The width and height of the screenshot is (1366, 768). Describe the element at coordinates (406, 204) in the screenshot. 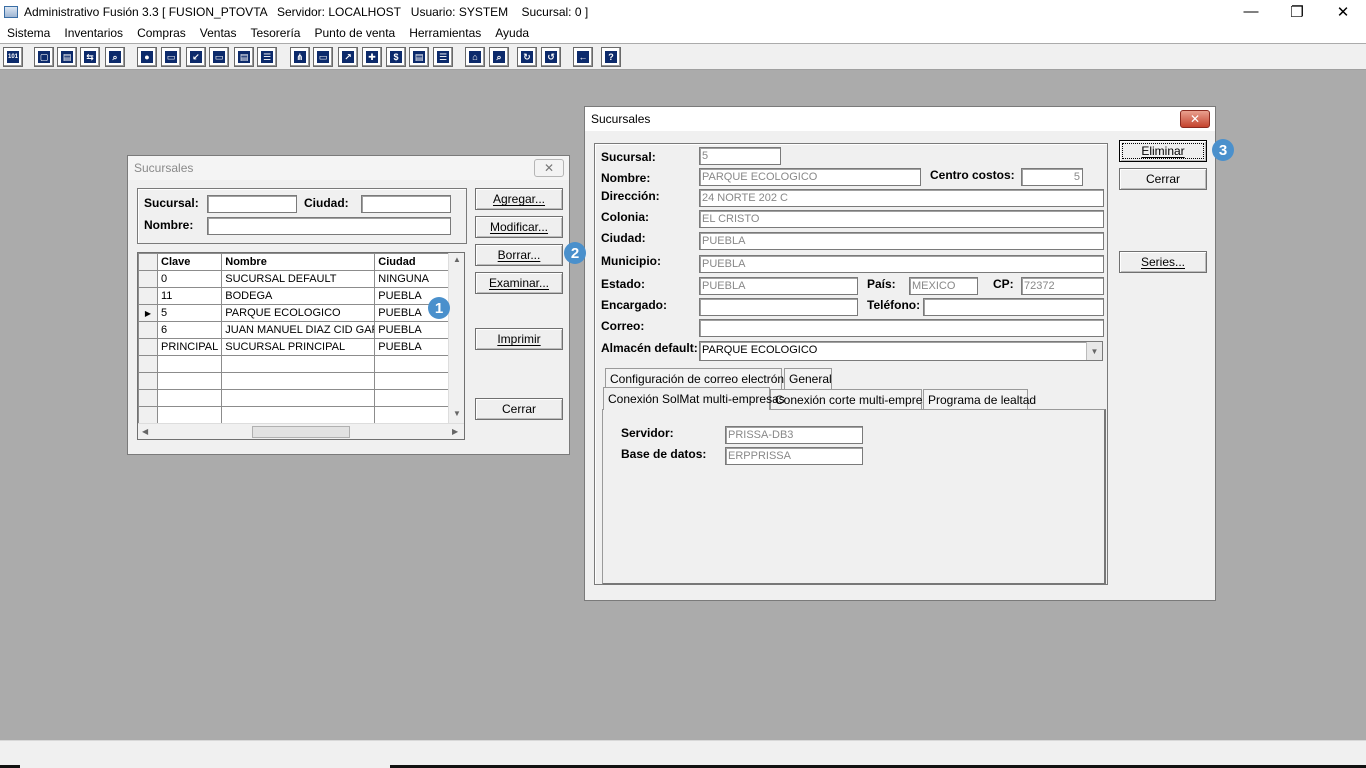

I see `filter-ciudad-input` at that location.